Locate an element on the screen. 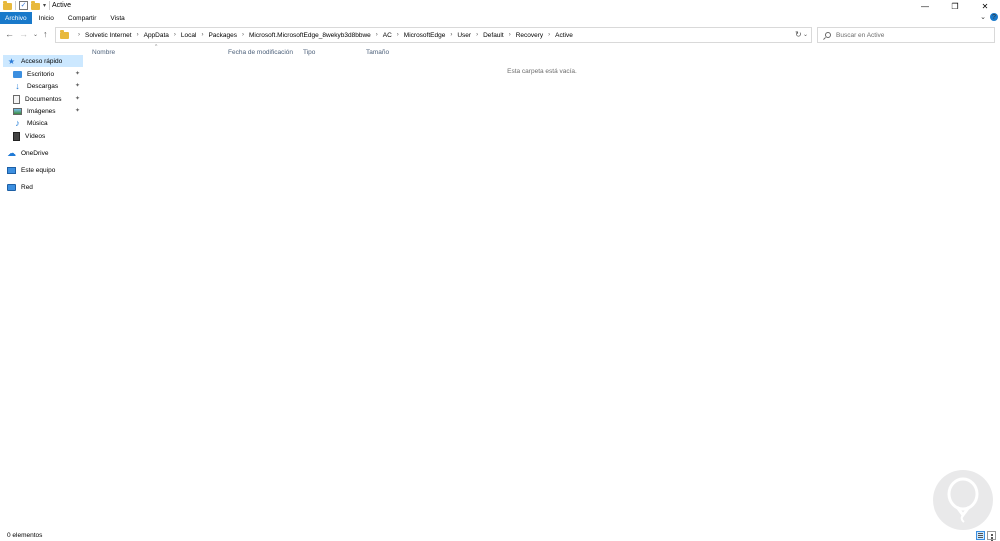 This screenshot has height=541, width=1000. nav-label: Escritorio is located at coordinates (41, 74).